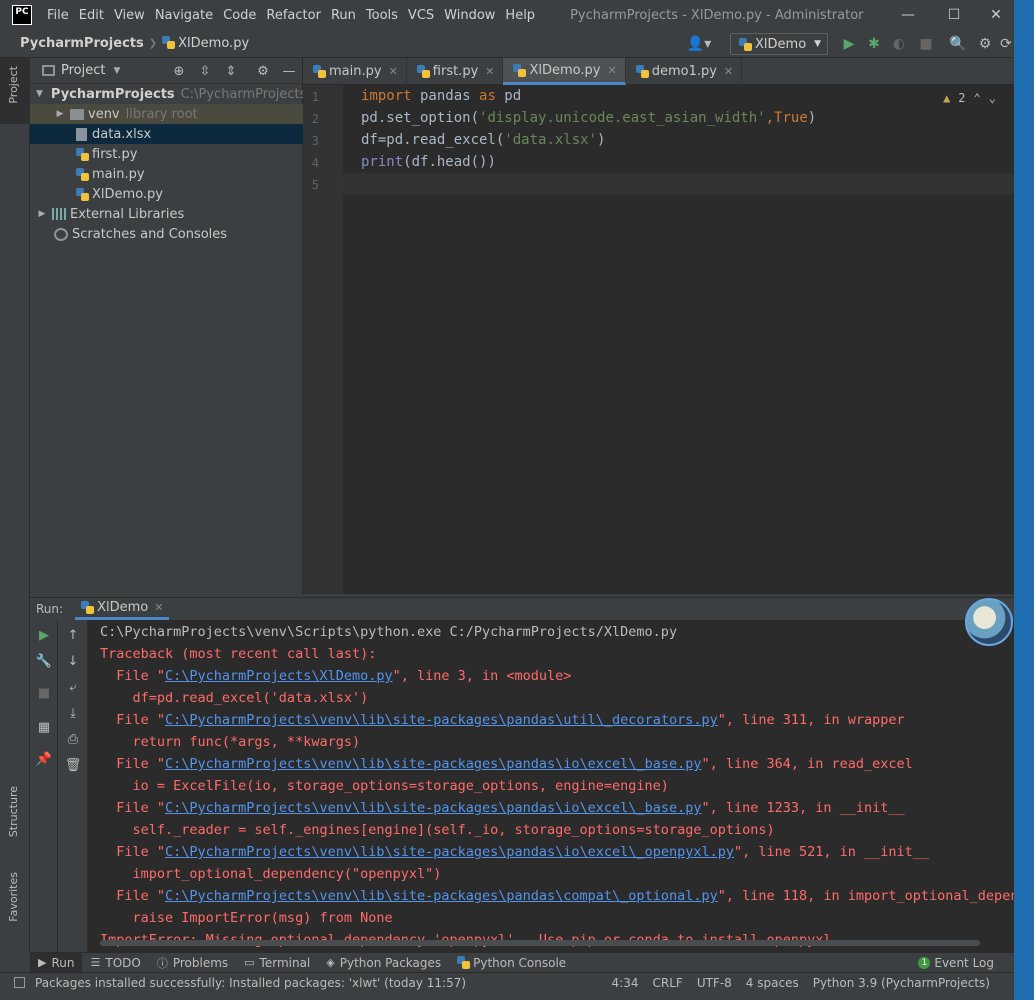 This screenshot has height=1000, width=1034. I want to click on console-file-link: C:\PycharmProjects\XlDemo.py, so click(279, 676).